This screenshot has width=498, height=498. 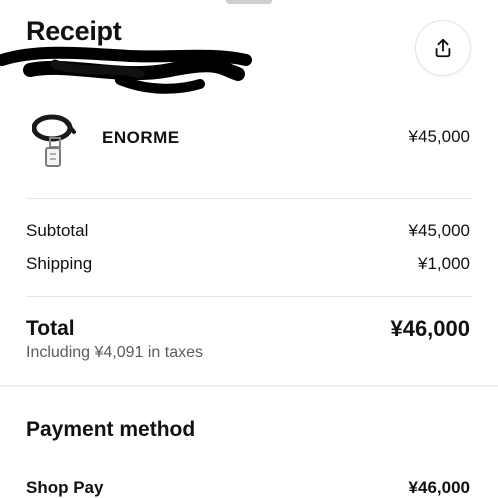 What do you see at coordinates (126, 70) in the screenshot?
I see `redaction-scribble` at bounding box center [126, 70].